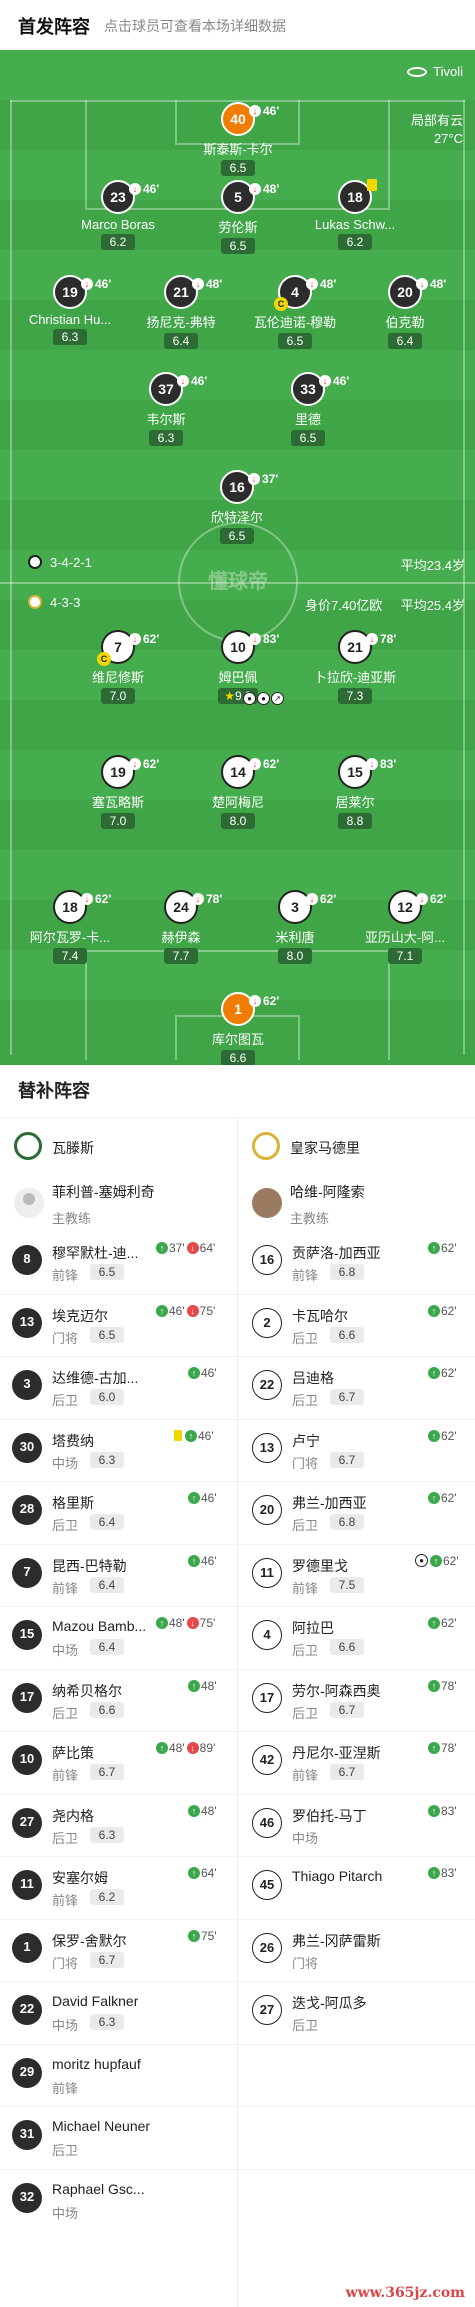  Describe the element at coordinates (295, 312) in the screenshot. I see `player-home-6: 4 ↓ 48' C 瓦伦迪诺-穆勒 6.5` at that location.